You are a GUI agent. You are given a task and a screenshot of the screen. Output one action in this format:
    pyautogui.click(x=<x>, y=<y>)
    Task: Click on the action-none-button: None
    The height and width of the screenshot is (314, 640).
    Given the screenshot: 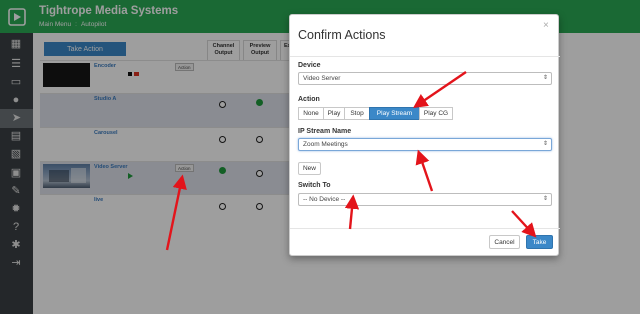 What is the action you would take?
    pyautogui.click(x=311, y=113)
    